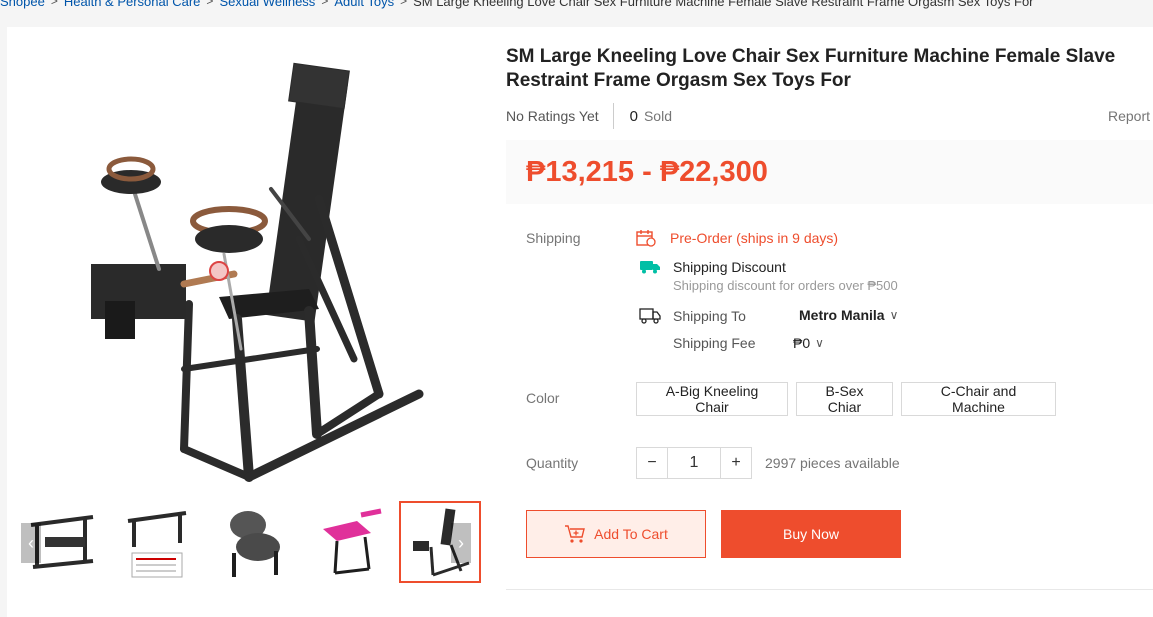 The width and height of the screenshot is (1153, 617). What do you see at coordinates (267, 4) in the screenshot?
I see `breadcrumb-item-sexual-wellness: Sexual Wellness` at bounding box center [267, 4].